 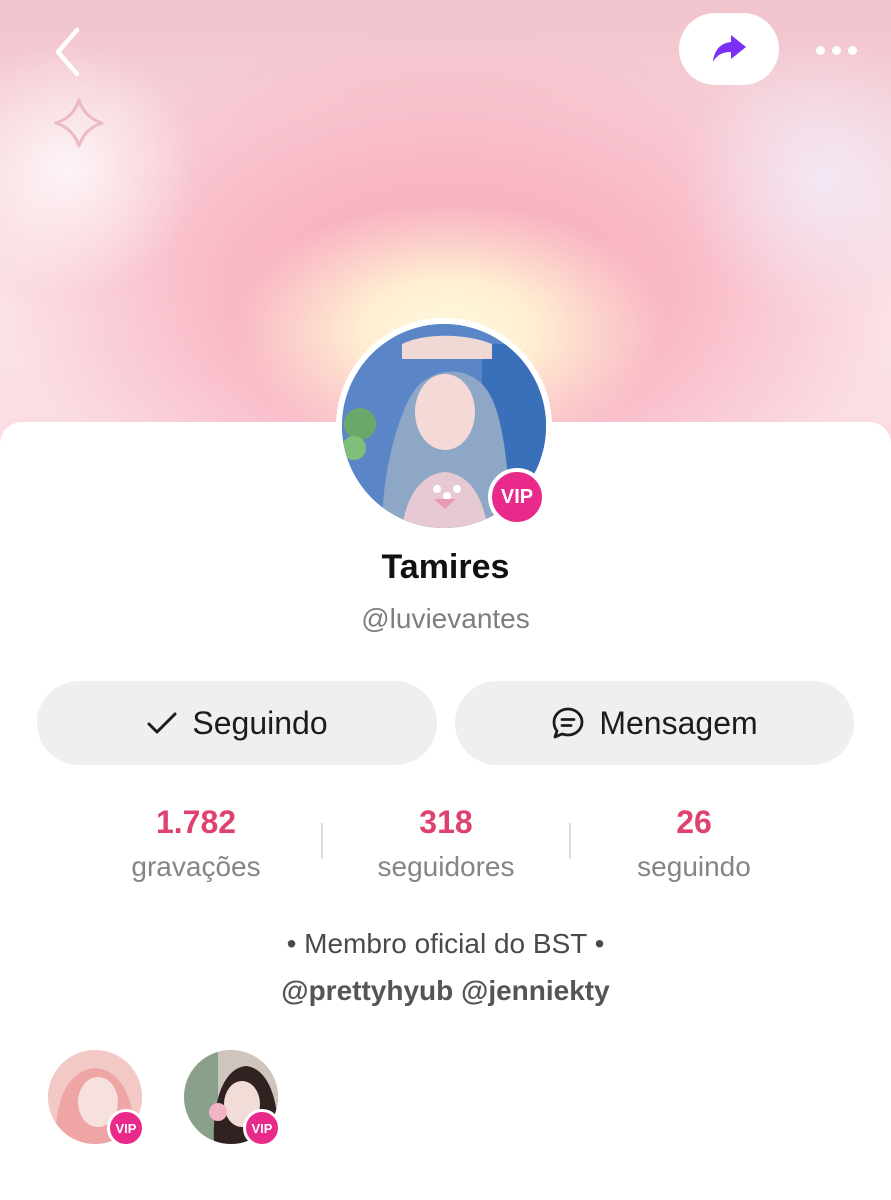 I want to click on back-button, so click(x=68, y=52).